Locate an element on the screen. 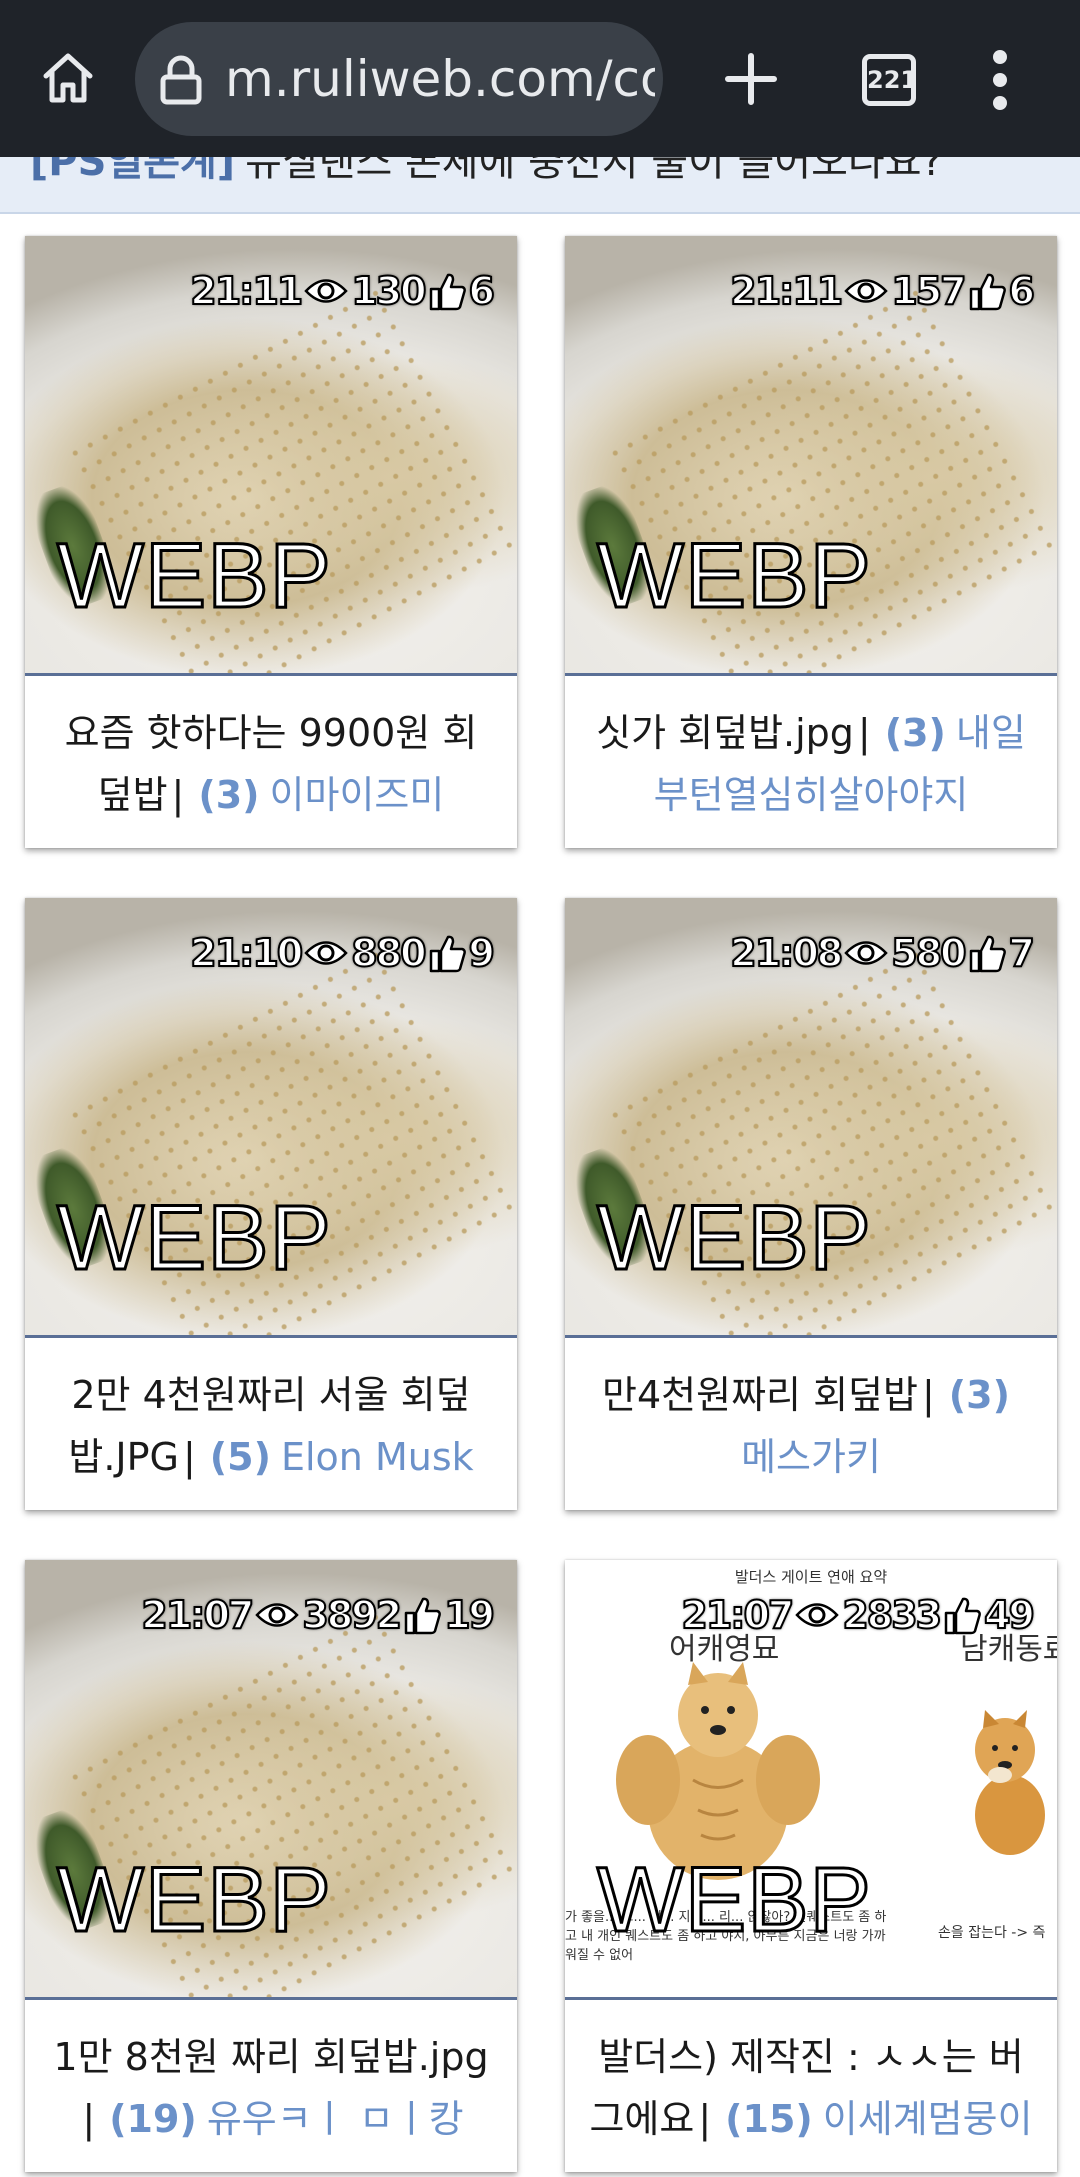  post-card: 21:08 580 7 WEBP 만4천원짜리 회덮밥 | (3)메스가키 is located at coordinates (811, 1204).